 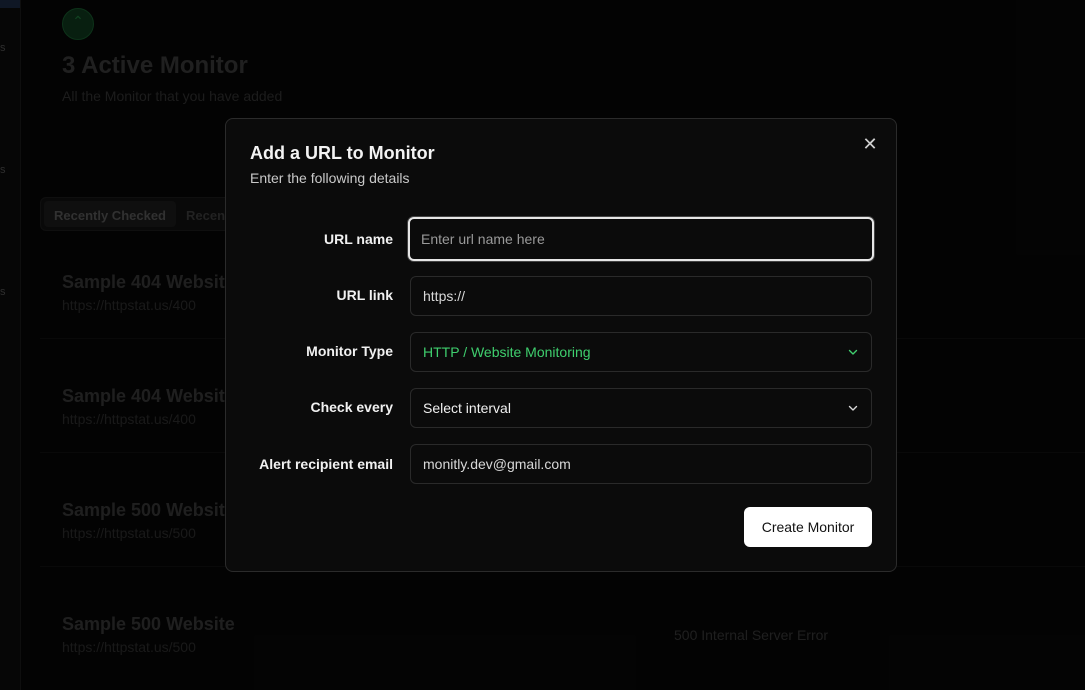 What do you see at coordinates (641, 408) in the screenshot?
I see `check-interval-select: Select interval` at bounding box center [641, 408].